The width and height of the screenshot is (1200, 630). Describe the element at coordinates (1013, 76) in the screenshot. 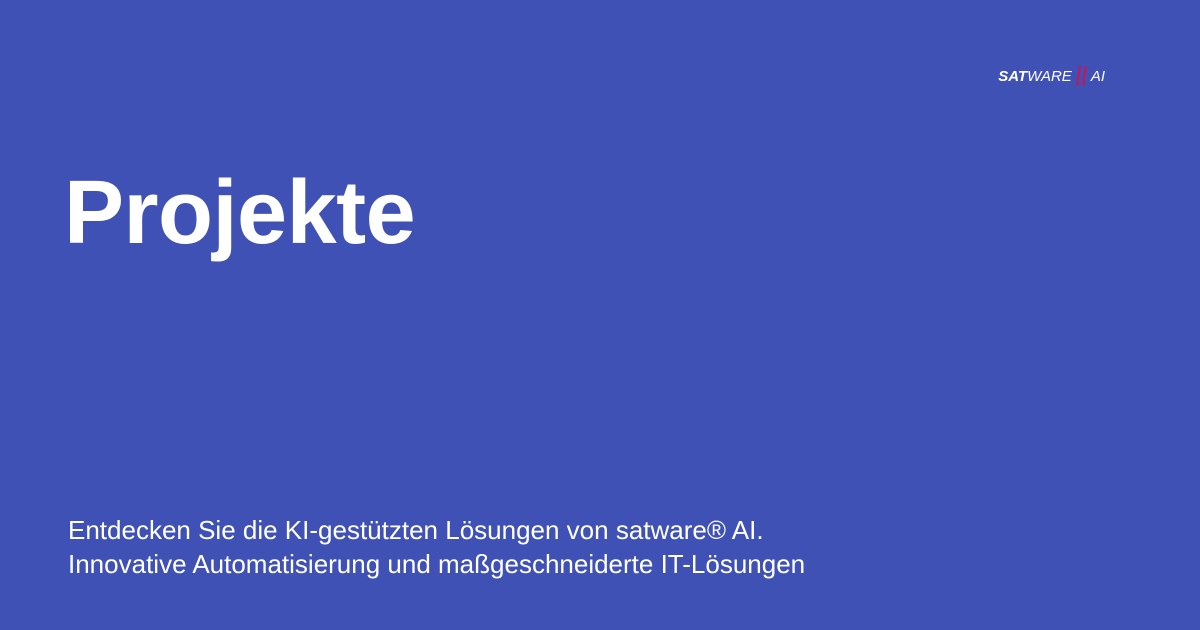

I see `logo-text-sat: SAT` at that location.